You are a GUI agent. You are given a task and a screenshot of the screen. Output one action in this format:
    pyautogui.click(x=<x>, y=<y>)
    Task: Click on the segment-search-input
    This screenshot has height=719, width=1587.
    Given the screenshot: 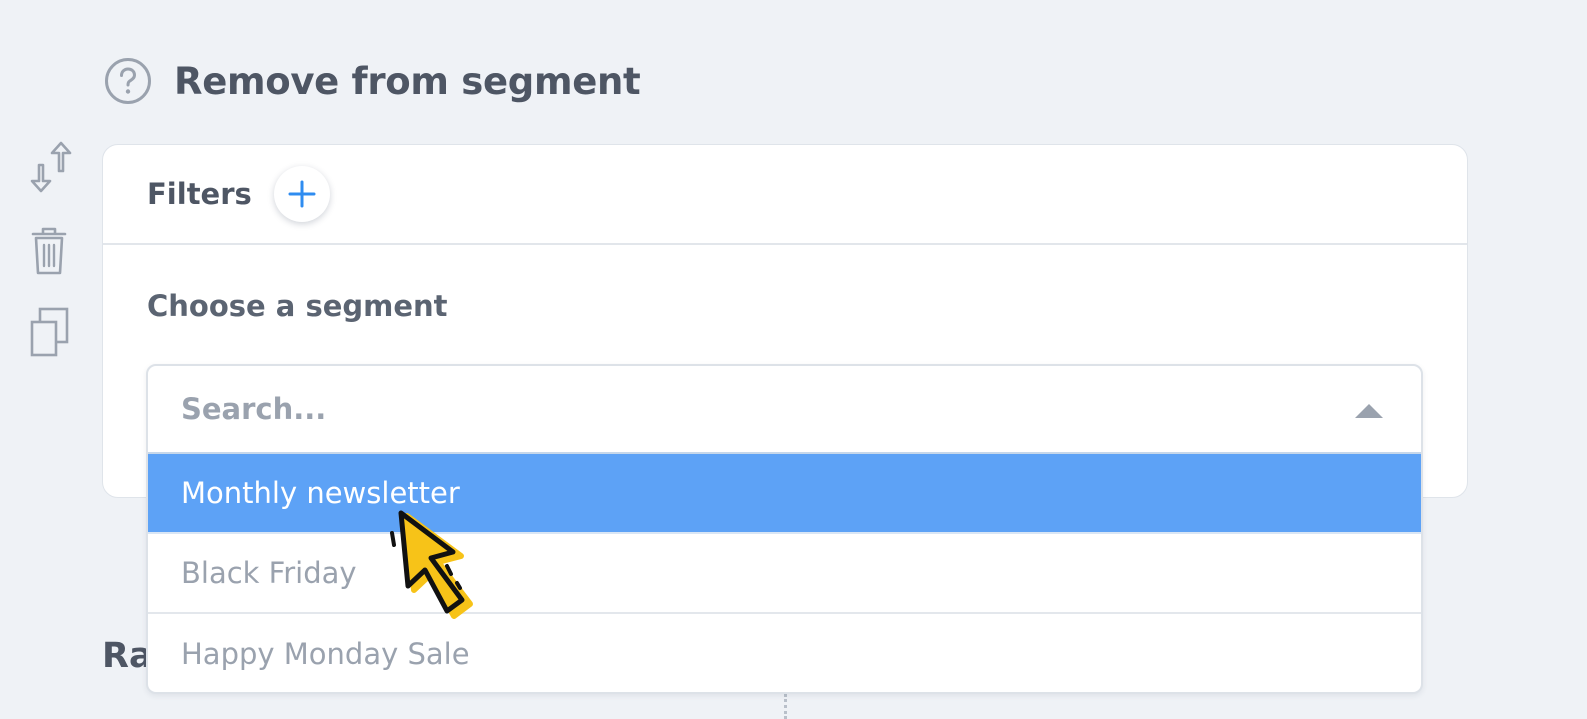 What is the action you would take?
    pyautogui.click(x=784, y=409)
    